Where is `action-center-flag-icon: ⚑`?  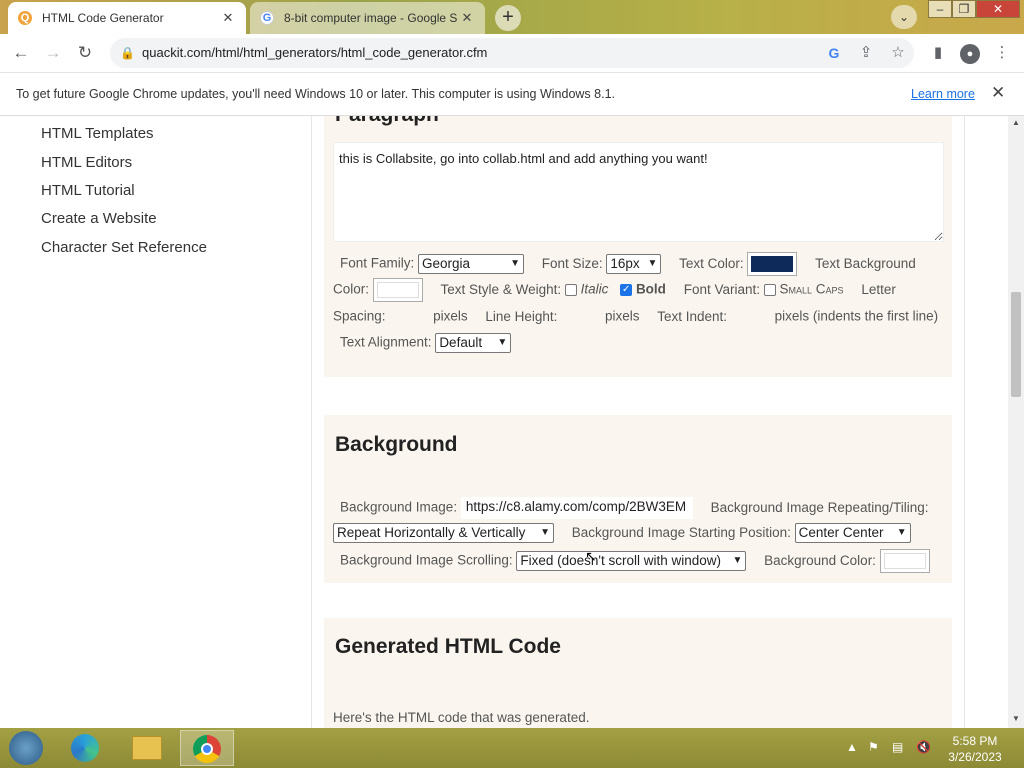 action-center-flag-icon: ⚑ is located at coordinates (873, 747).